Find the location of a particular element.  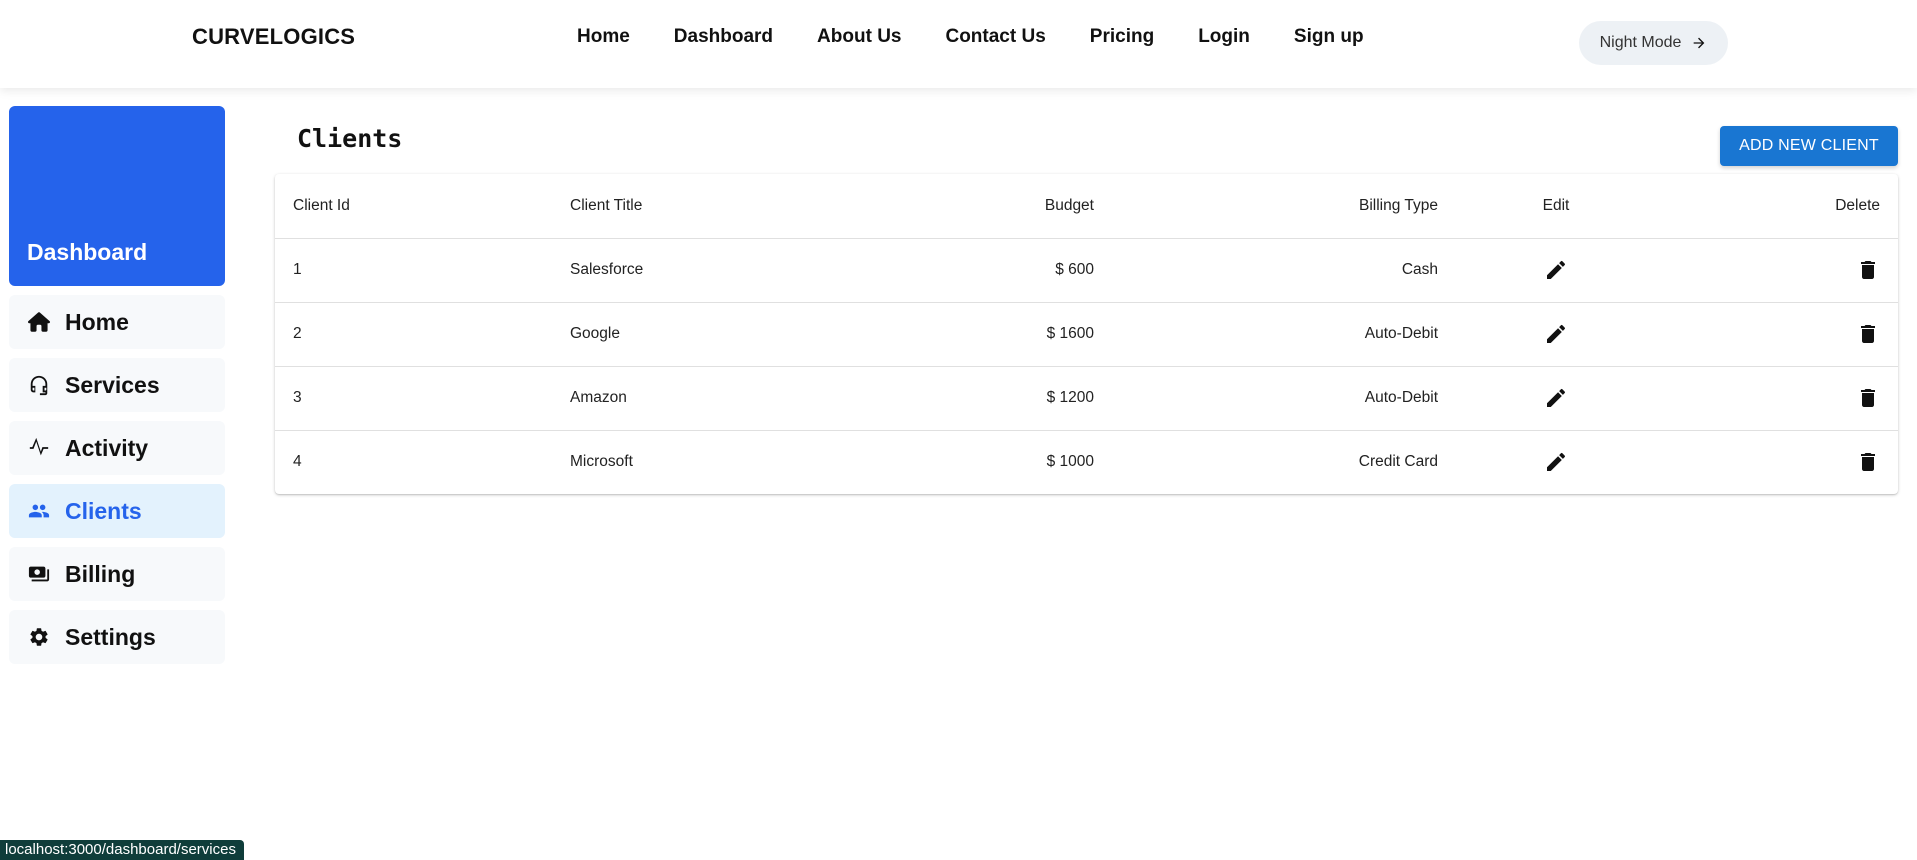

client-title-cell: Amazon is located at coordinates (702, 398).